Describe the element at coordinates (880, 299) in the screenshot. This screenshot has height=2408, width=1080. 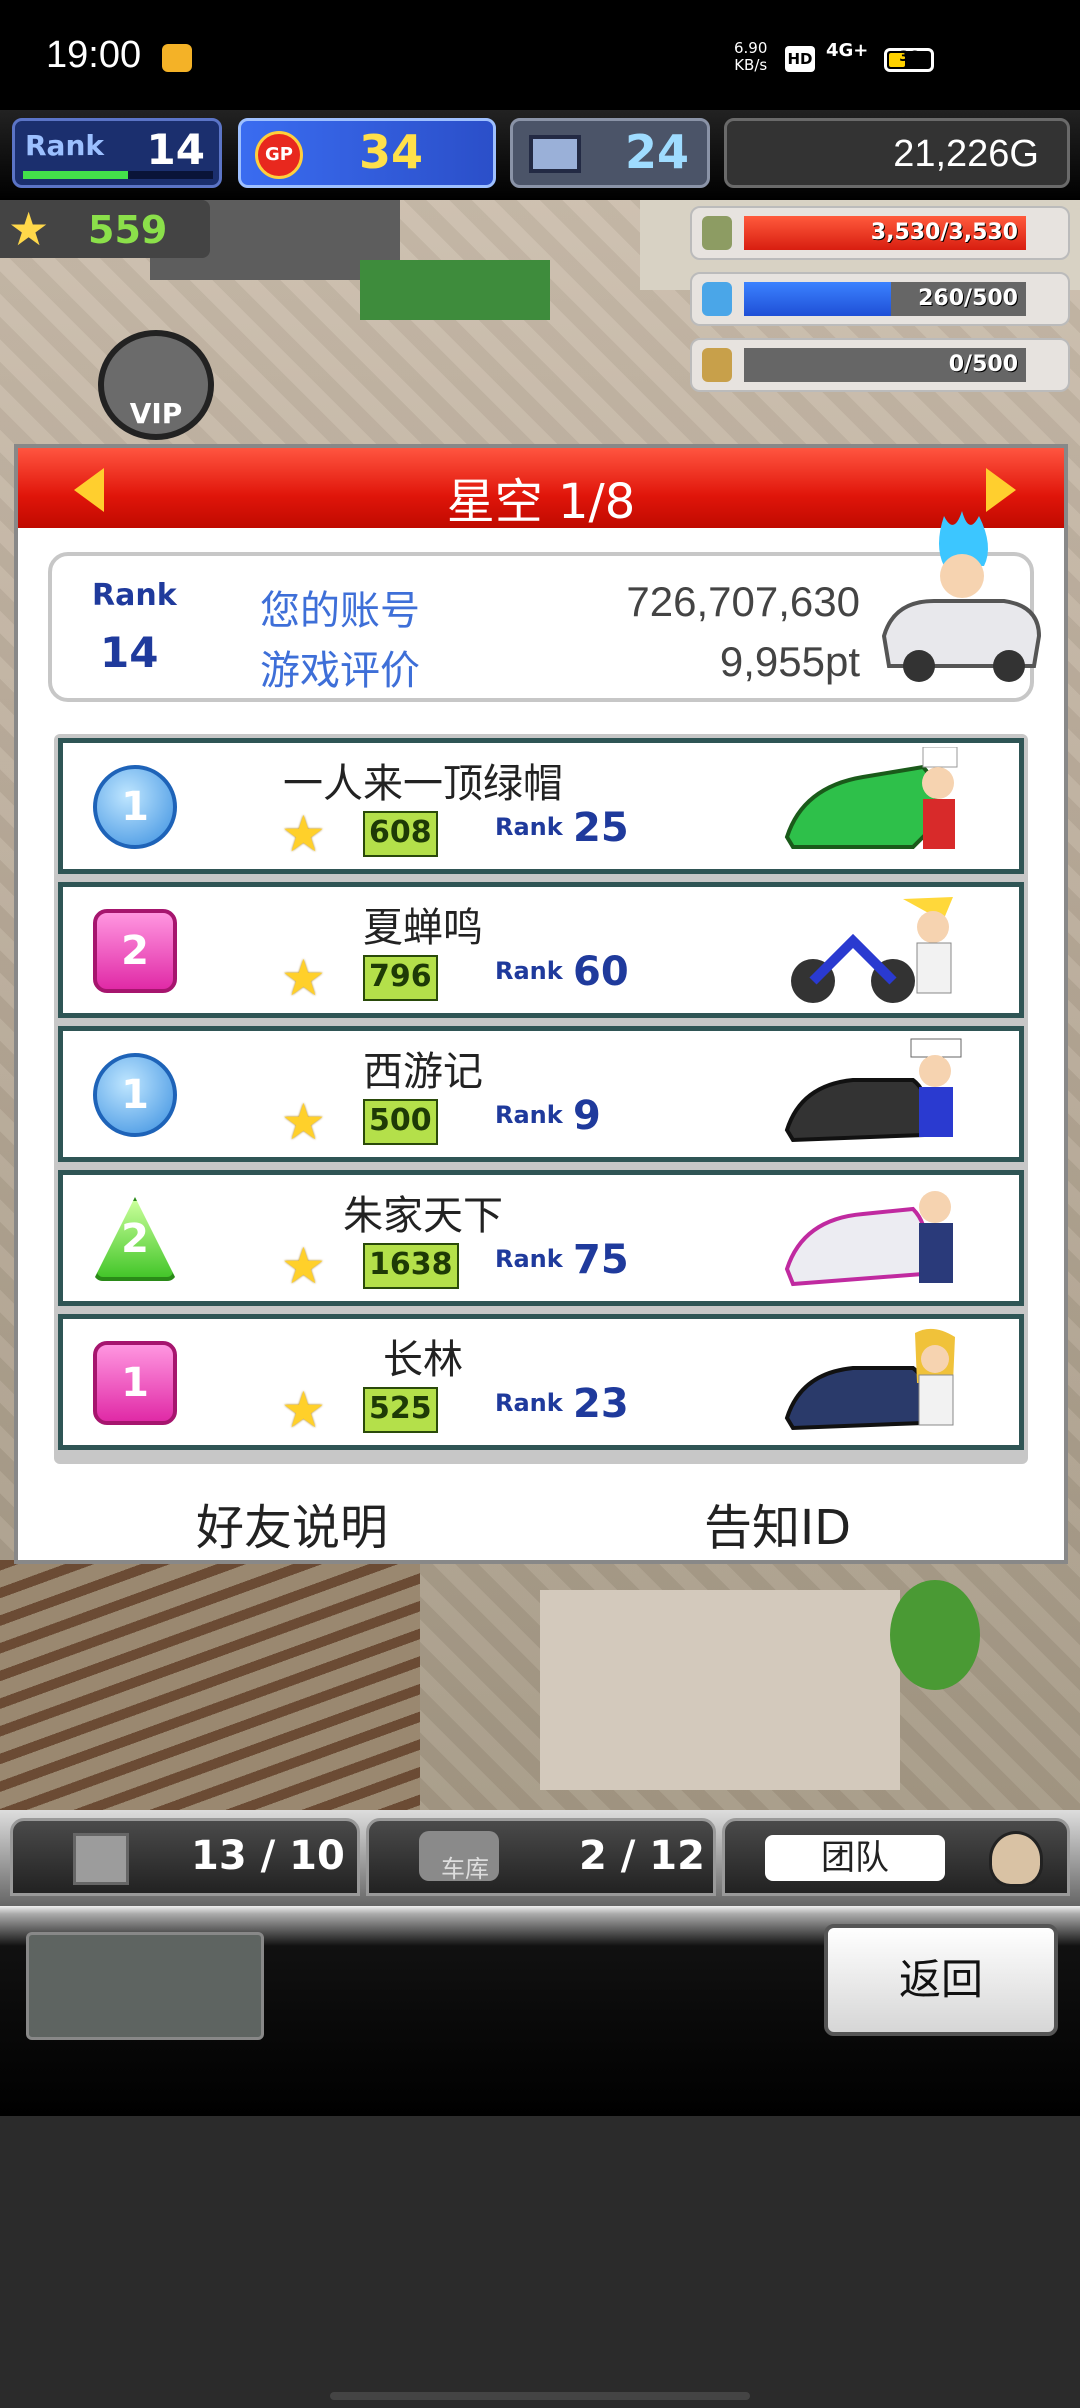
I see `oil-resource: 260/500` at that location.